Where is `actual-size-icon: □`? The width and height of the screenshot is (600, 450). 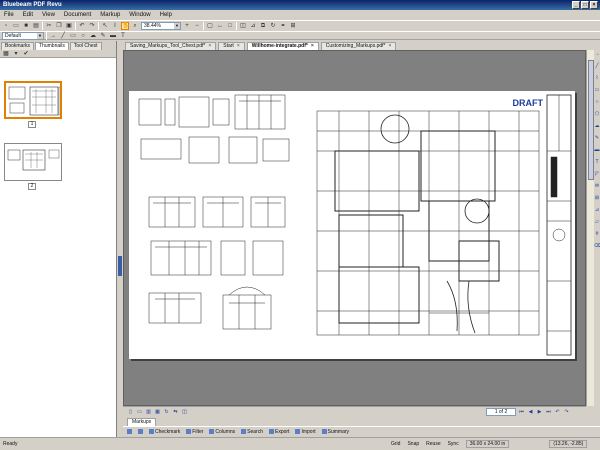
actual-size-icon: □ is located at coordinates (230, 26).